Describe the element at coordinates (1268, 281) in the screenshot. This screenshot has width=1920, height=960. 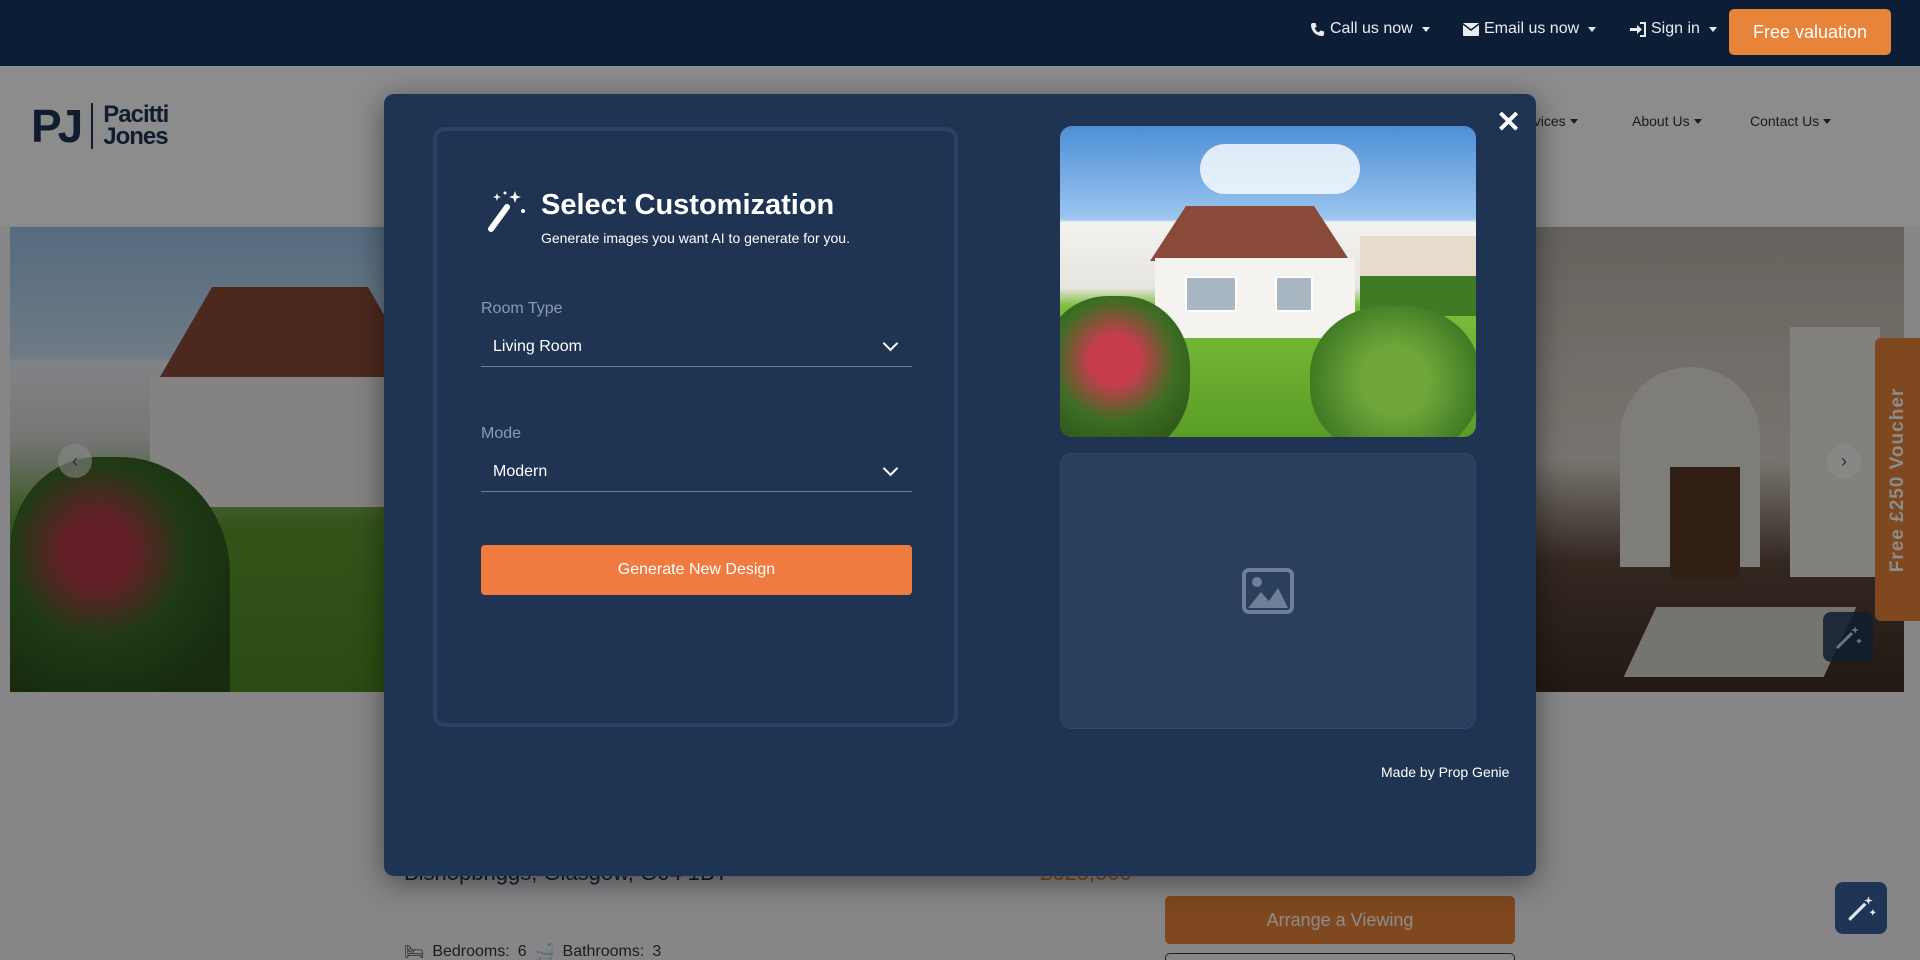
I see `source-property-image` at that location.